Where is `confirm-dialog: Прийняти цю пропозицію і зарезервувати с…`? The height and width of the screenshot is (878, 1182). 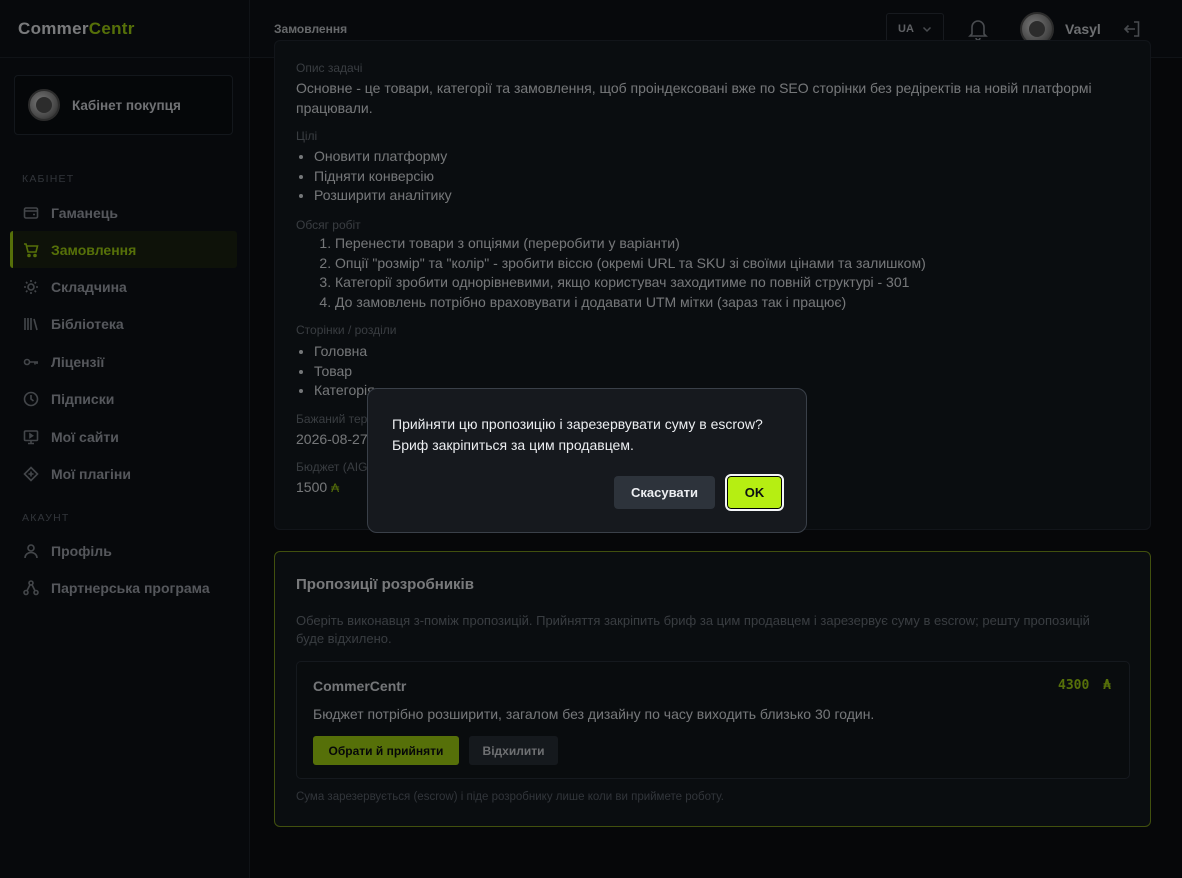
confirm-dialog: Прийняти цю пропозицію і зарезервувати с… is located at coordinates (587, 460).